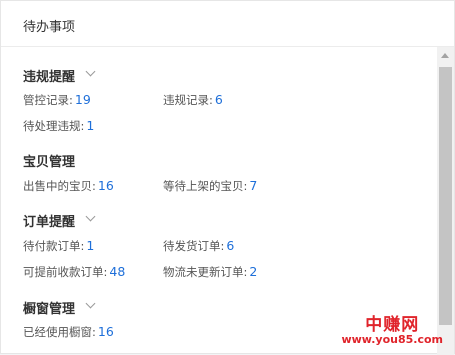 The image size is (455, 355). What do you see at coordinates (205, 272) in the screenshot?
I see `stat-label: 物流未更新订单:` at bounding box center [205, 272].